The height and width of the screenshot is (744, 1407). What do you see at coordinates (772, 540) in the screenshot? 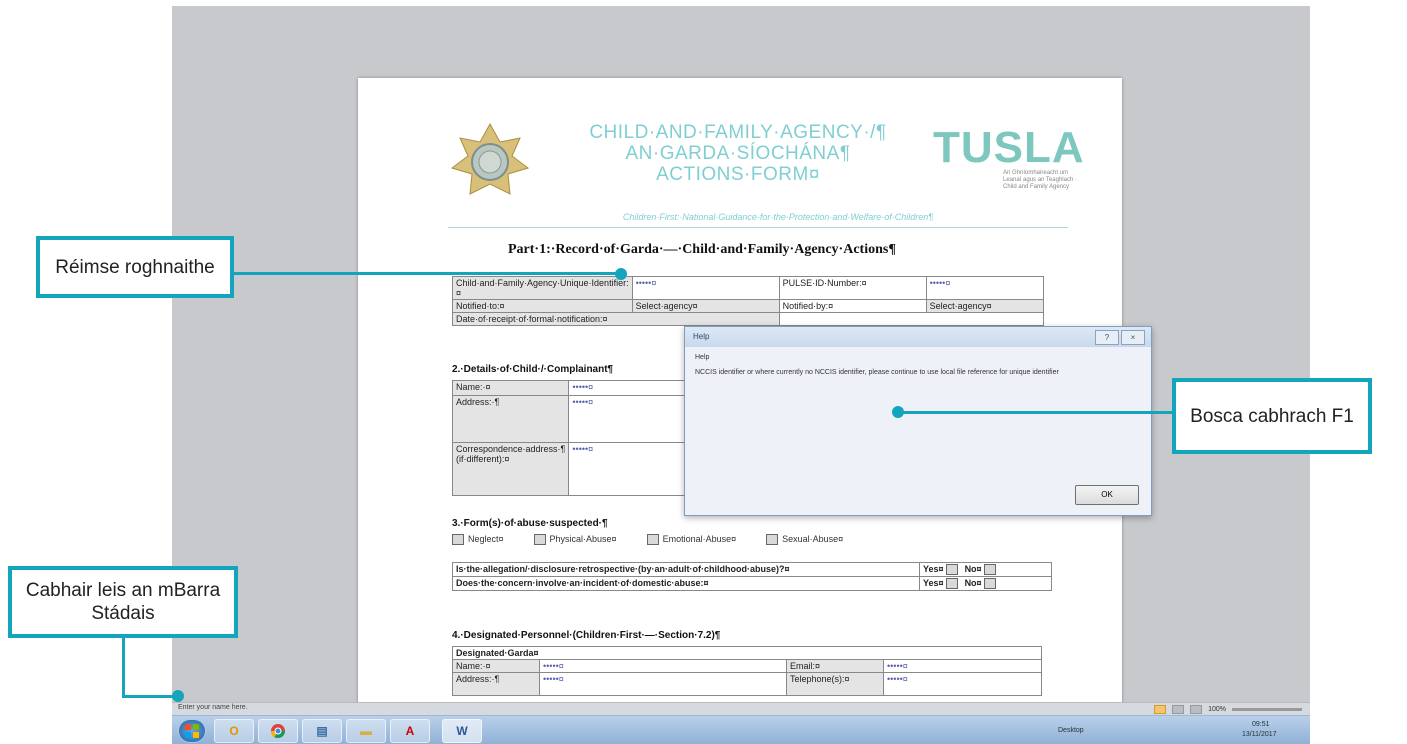
I see `sexual-abuse-checkbox` at bounding box center [772, 540].